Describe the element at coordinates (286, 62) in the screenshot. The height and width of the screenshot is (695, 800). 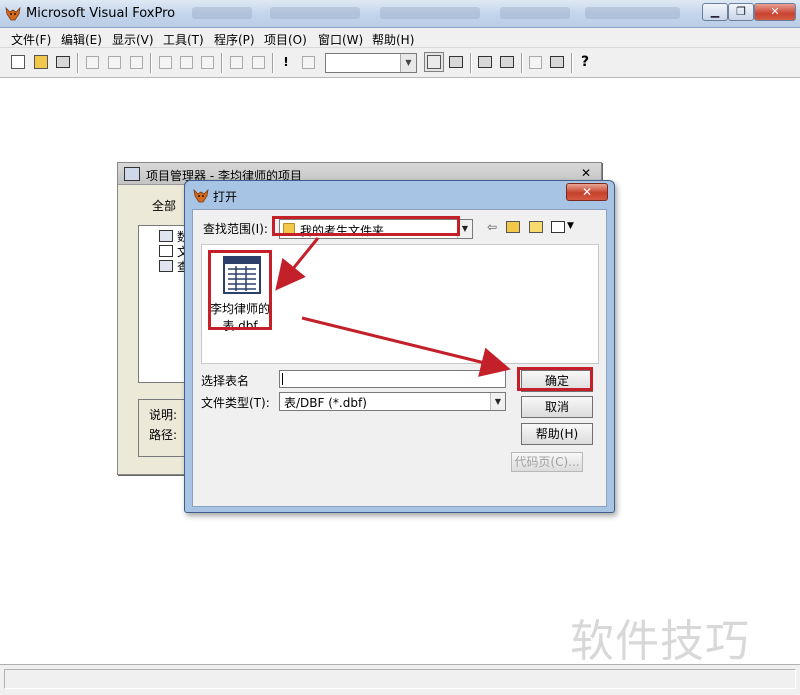
I see `run-icon: !` at that location.